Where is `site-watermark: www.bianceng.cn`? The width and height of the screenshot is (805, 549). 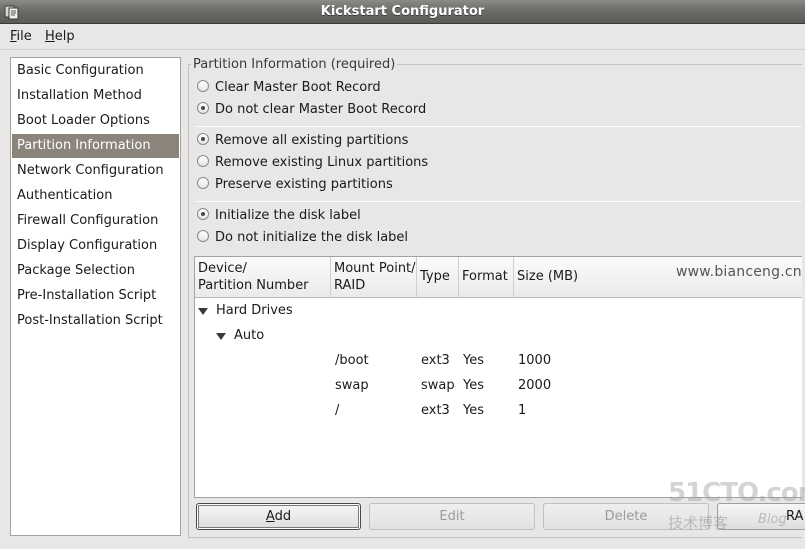 site-watermark: www.bianceng.cn is located at coordinates (739, 272).